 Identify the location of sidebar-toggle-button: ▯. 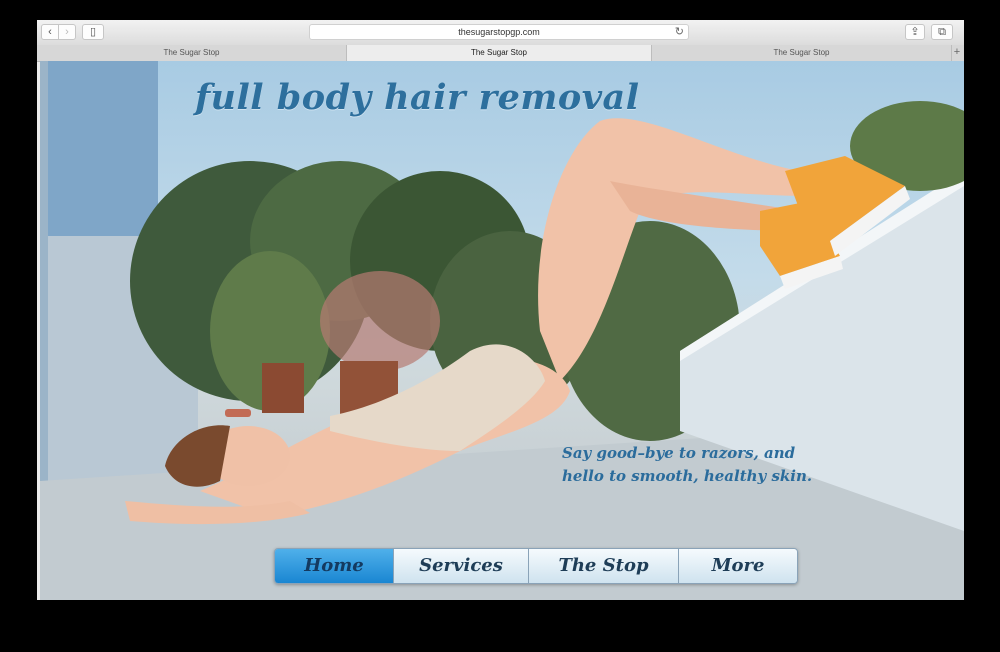
(93, 32).